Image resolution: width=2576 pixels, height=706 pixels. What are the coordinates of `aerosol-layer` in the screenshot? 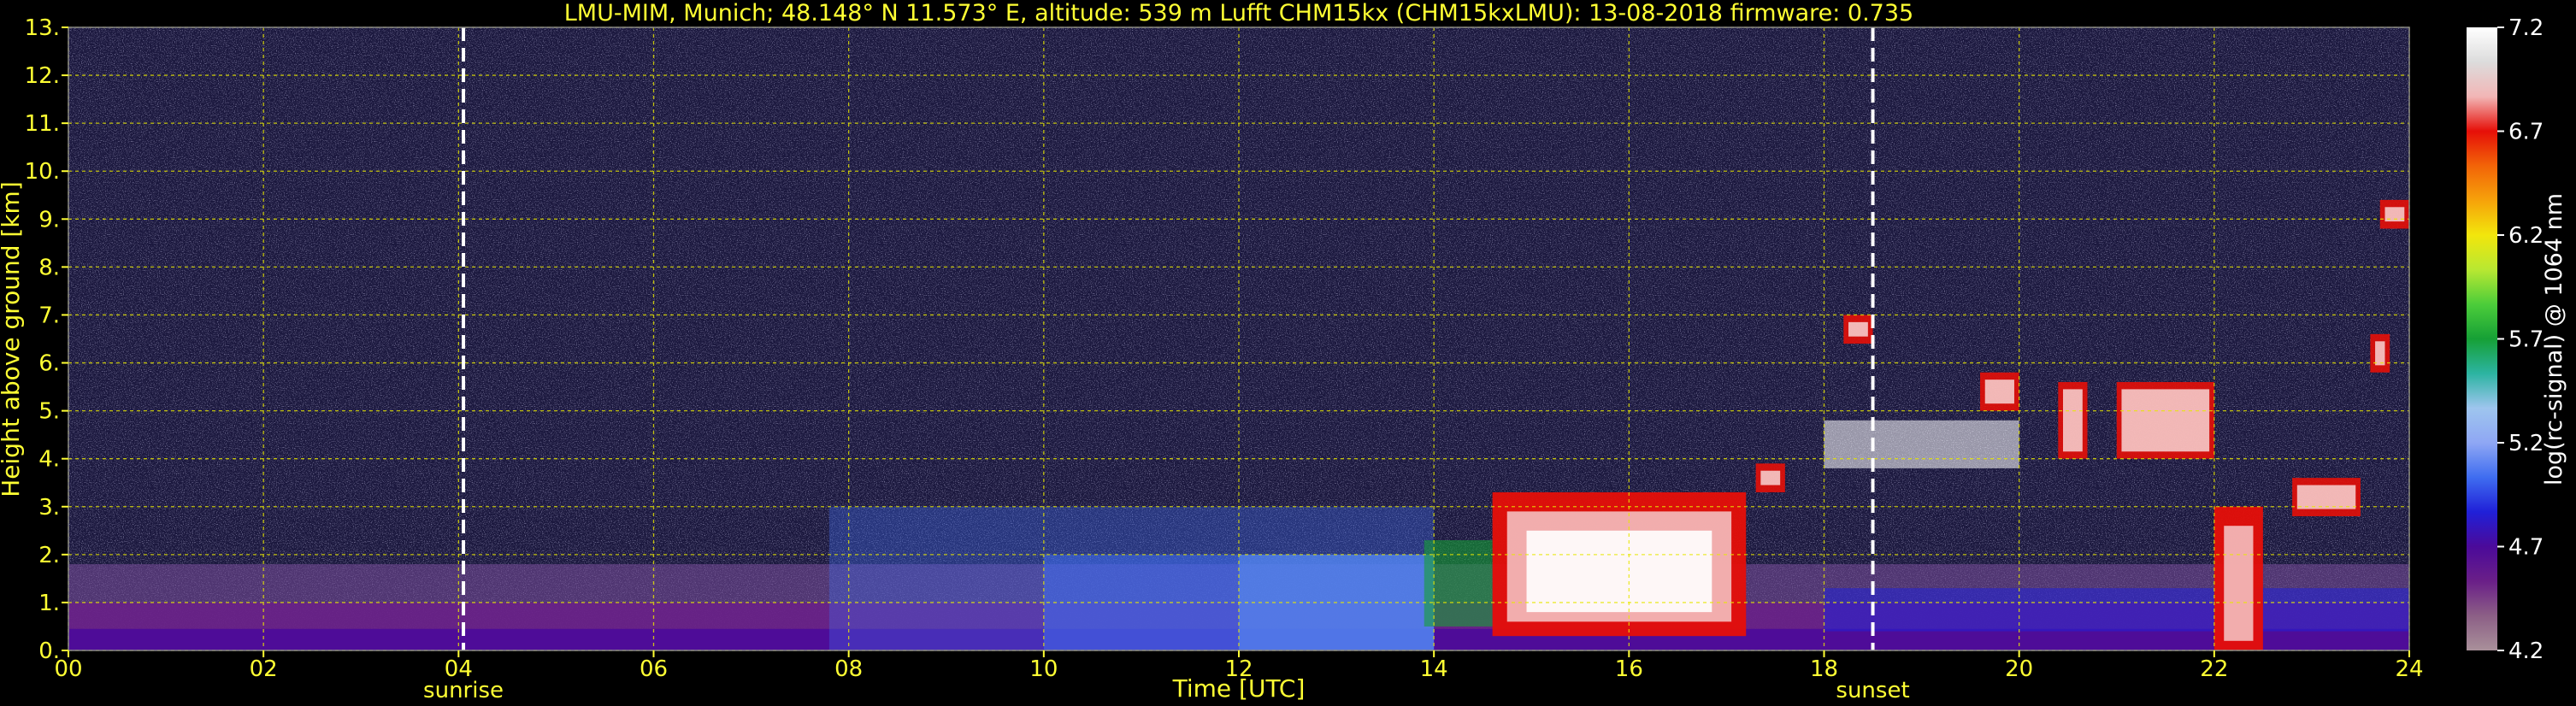 It's located at (2116, 610).